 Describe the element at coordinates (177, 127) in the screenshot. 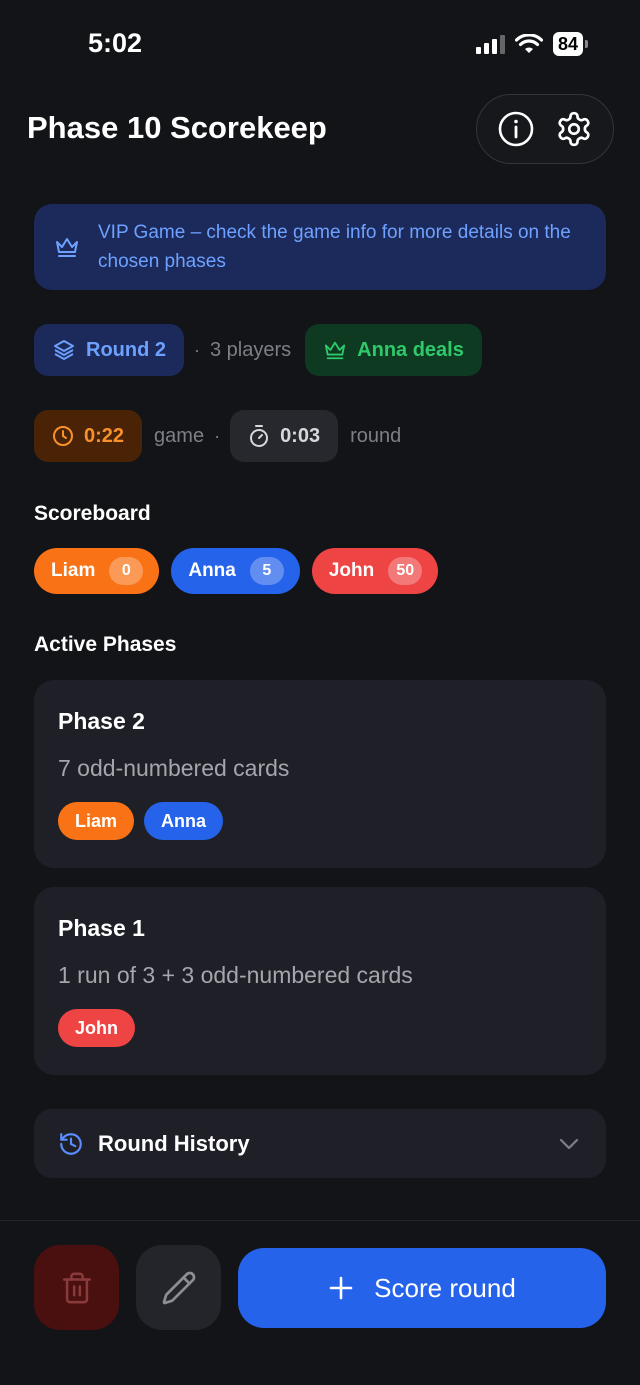

I see `page-title: Phase 10 Scorekeep` at that location.